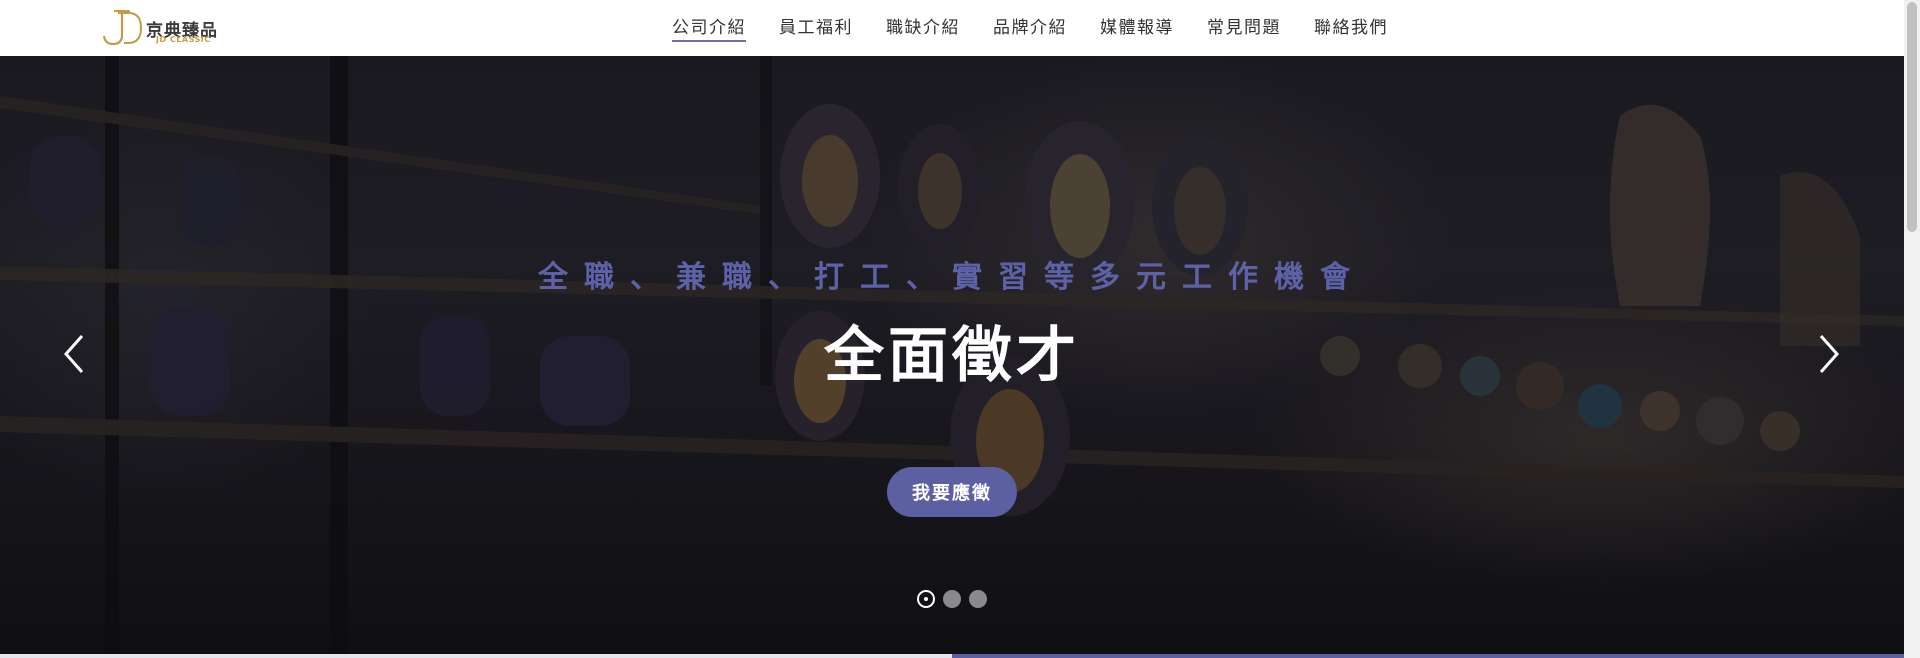 This screenshot has width=1920, height=658. What do you see at coordinates (952, 492) in the screenshot?
I see `apply-button: 我要應徵` at bounding box center [952, 492].